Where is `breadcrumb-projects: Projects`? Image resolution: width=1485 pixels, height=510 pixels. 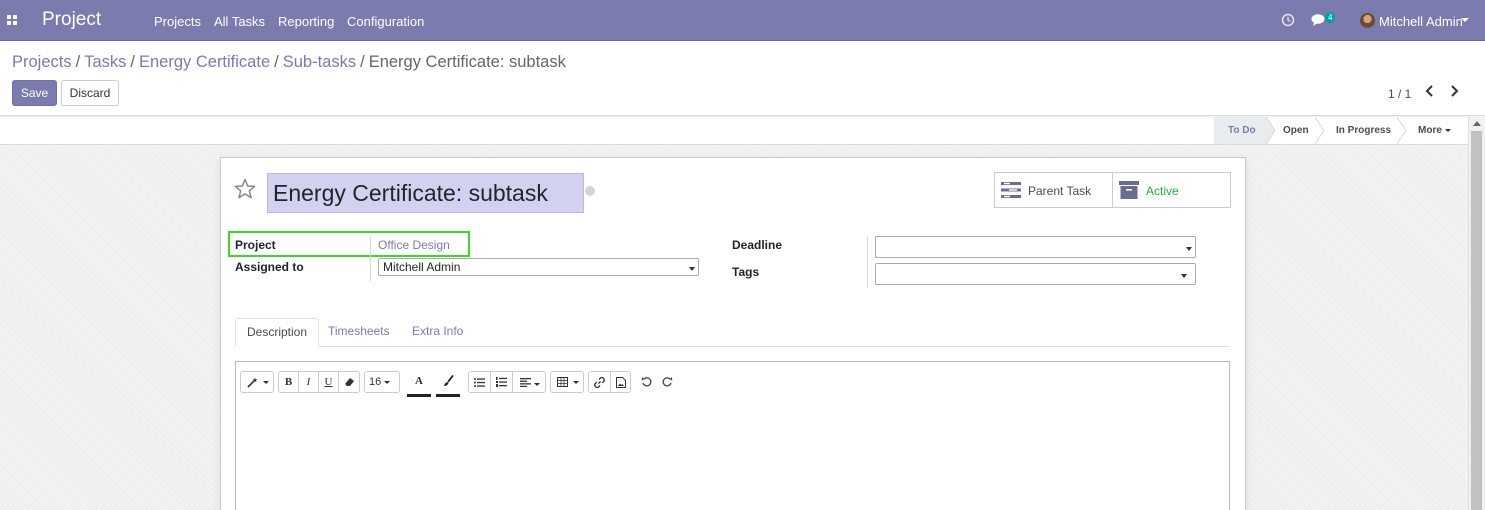
breadcrumb-projects: Projects is located at coordinates (42, 62).